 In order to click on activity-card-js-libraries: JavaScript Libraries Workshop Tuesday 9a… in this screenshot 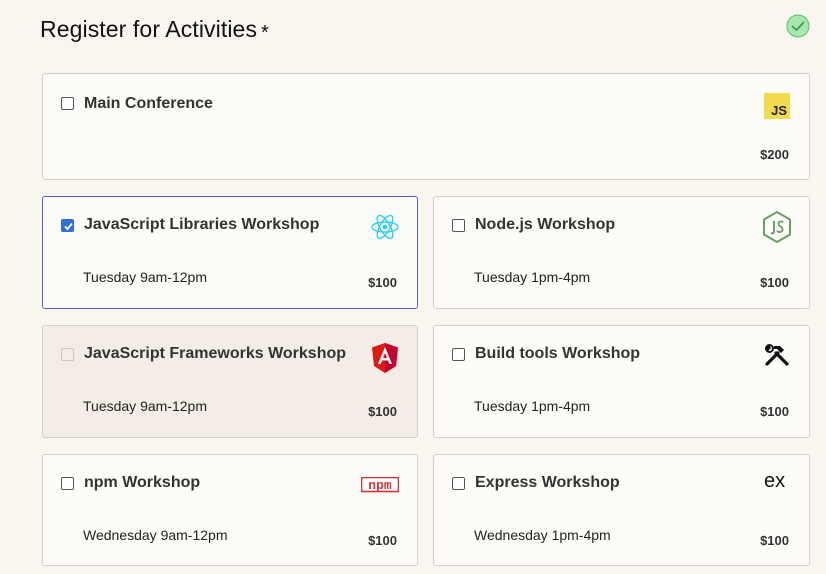, I will do `click(230, 252)`.